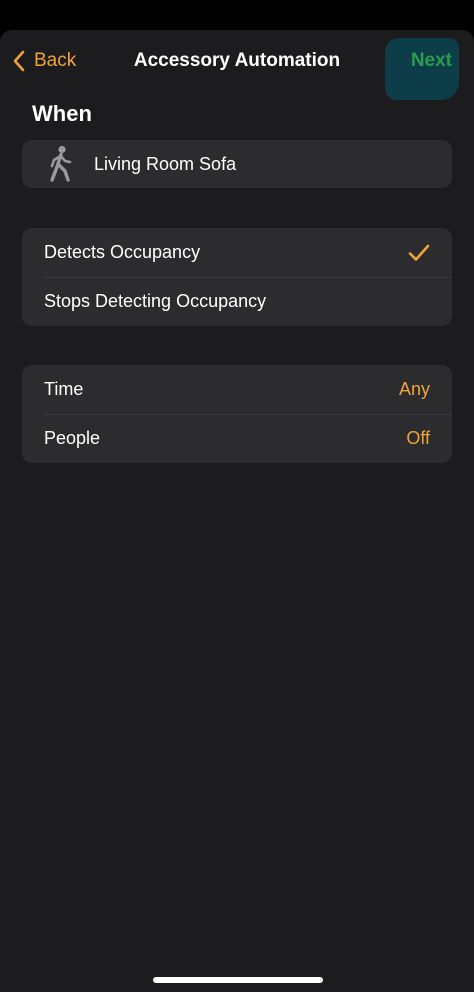 The width and height of the screenshot is (474, 992). Describe the element at coordinates (237, 438) in the screenshot. I see `condition-row-people: People Off` at that location.